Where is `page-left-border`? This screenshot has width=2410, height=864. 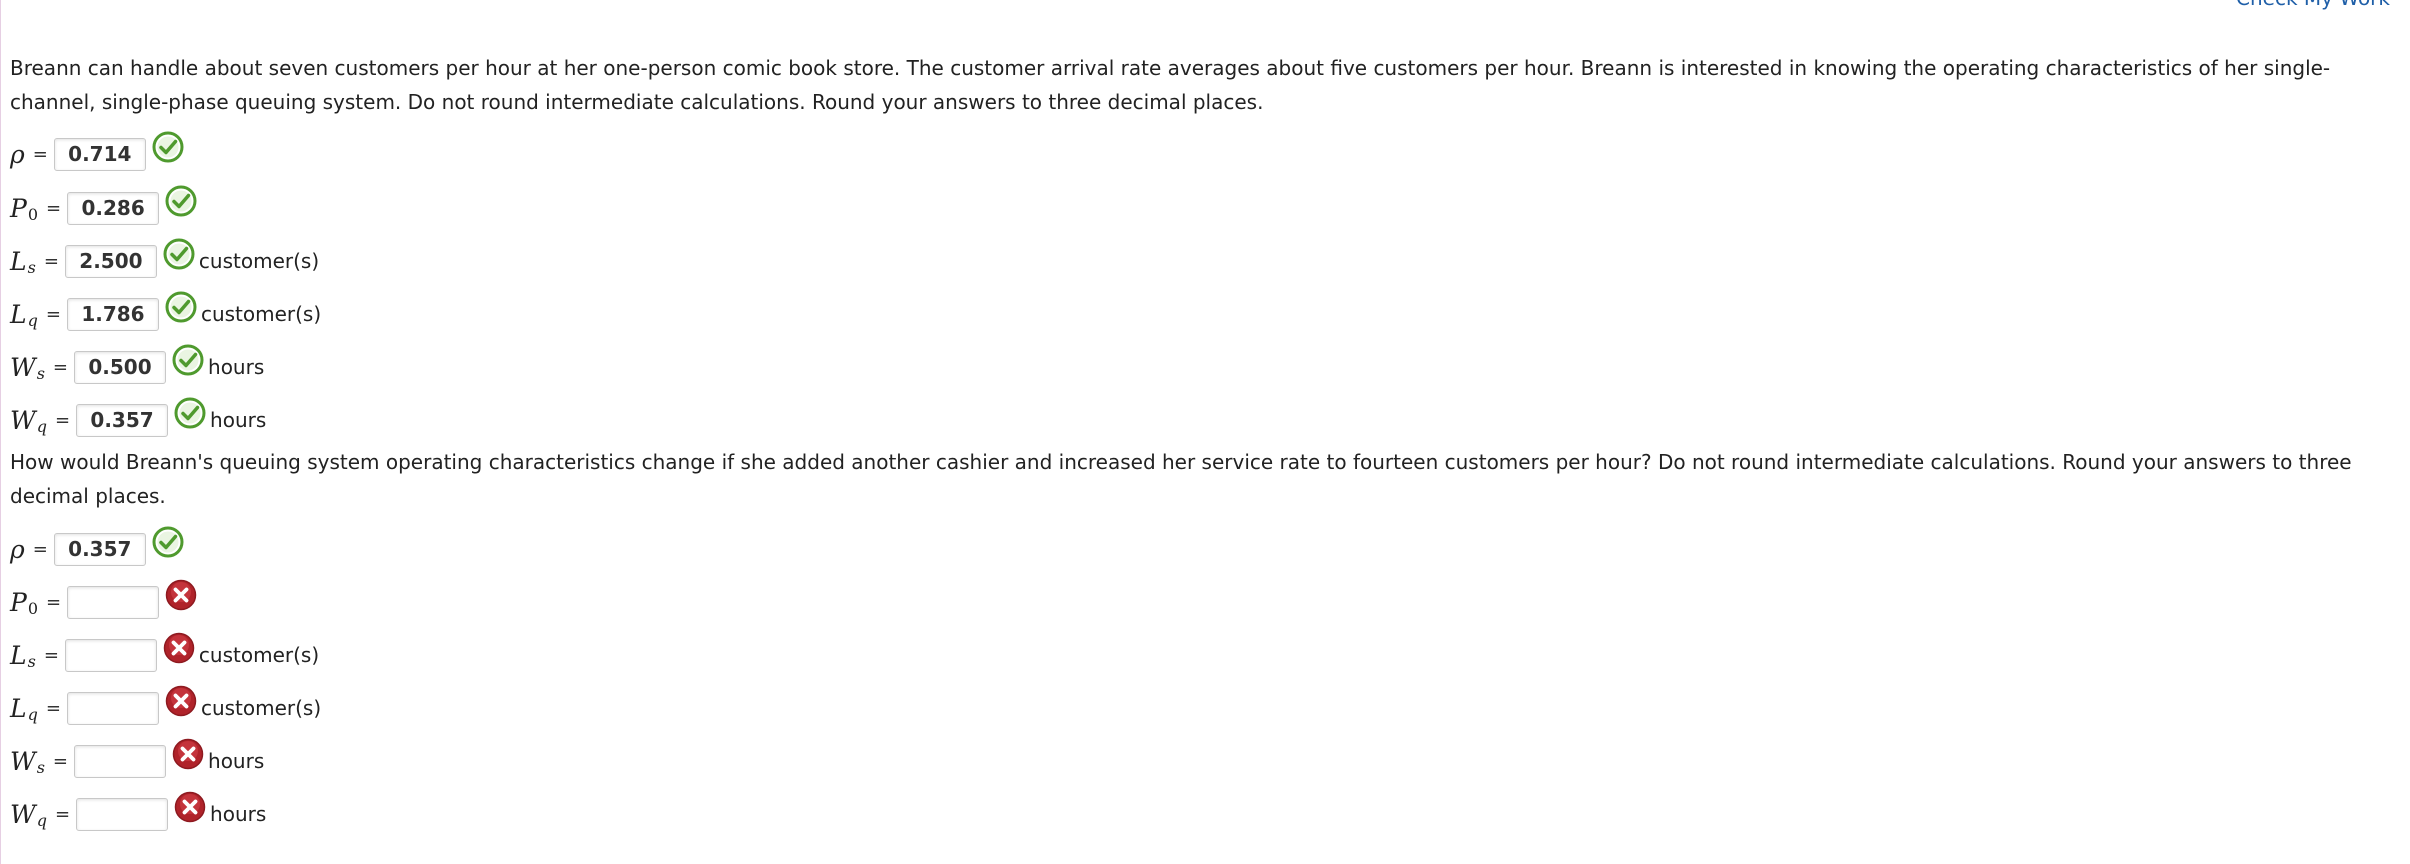
page-left-border is located at coordinates (0, 432).